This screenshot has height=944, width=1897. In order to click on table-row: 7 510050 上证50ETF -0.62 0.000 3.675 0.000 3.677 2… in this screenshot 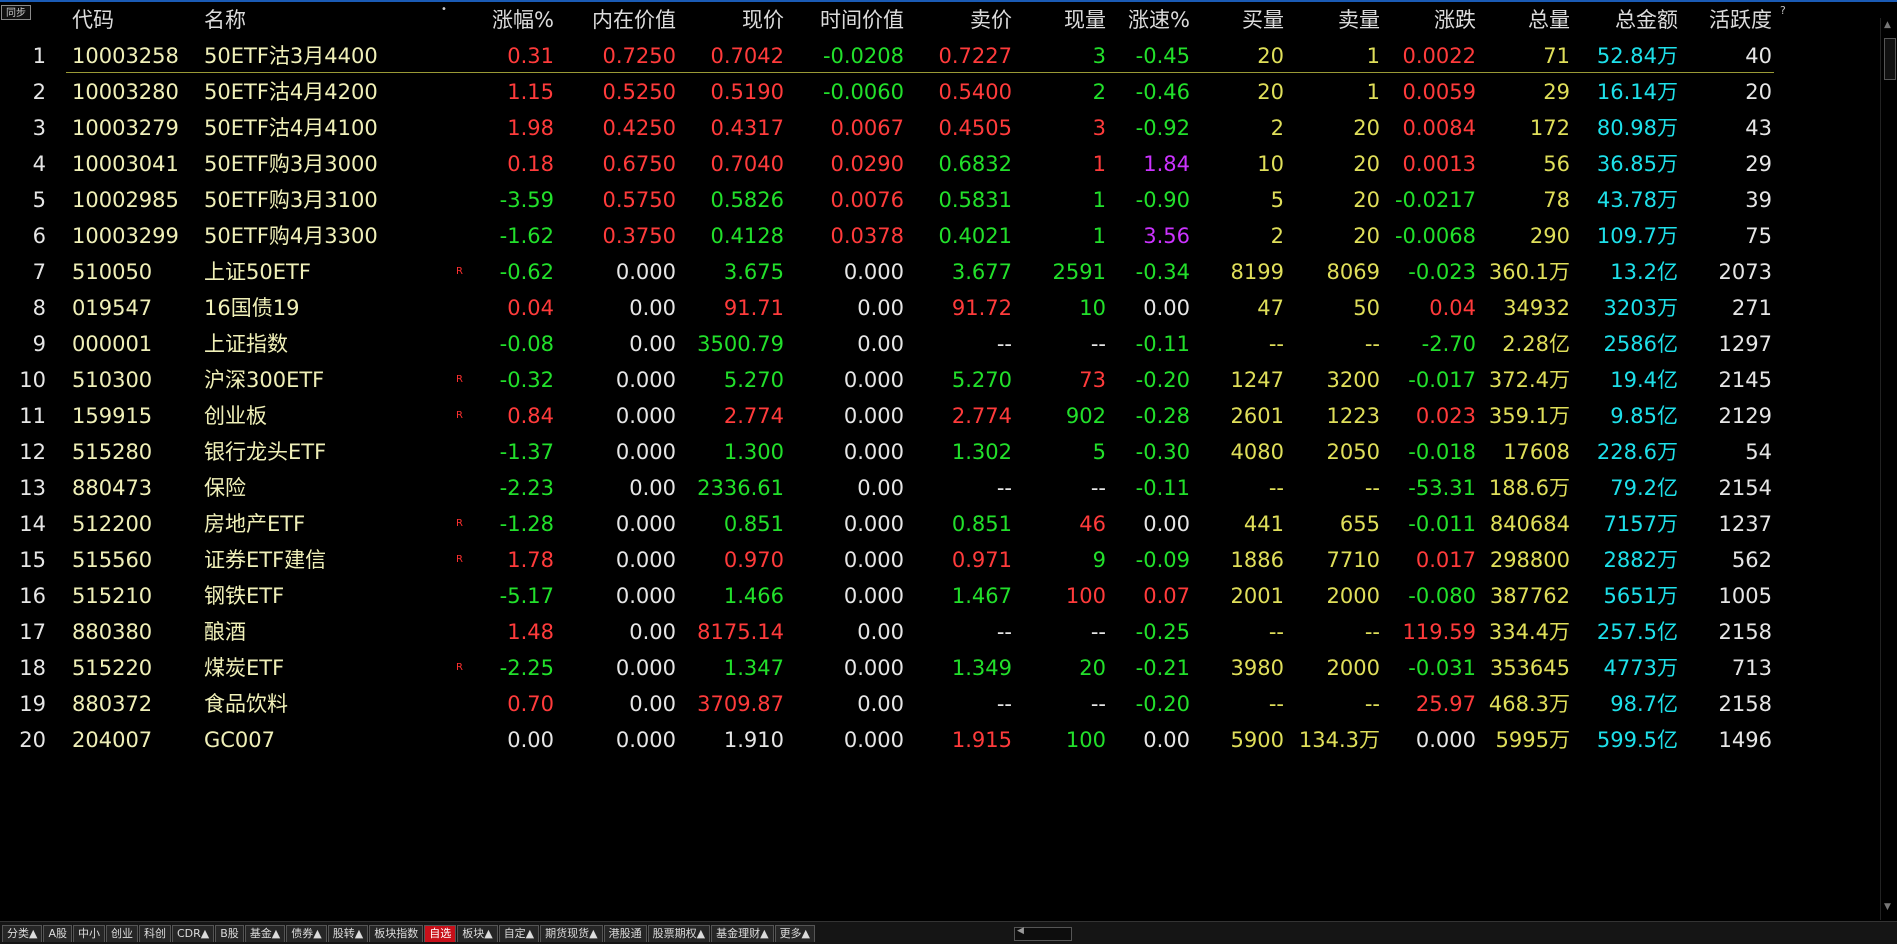, I will do `click(940, 272)`.